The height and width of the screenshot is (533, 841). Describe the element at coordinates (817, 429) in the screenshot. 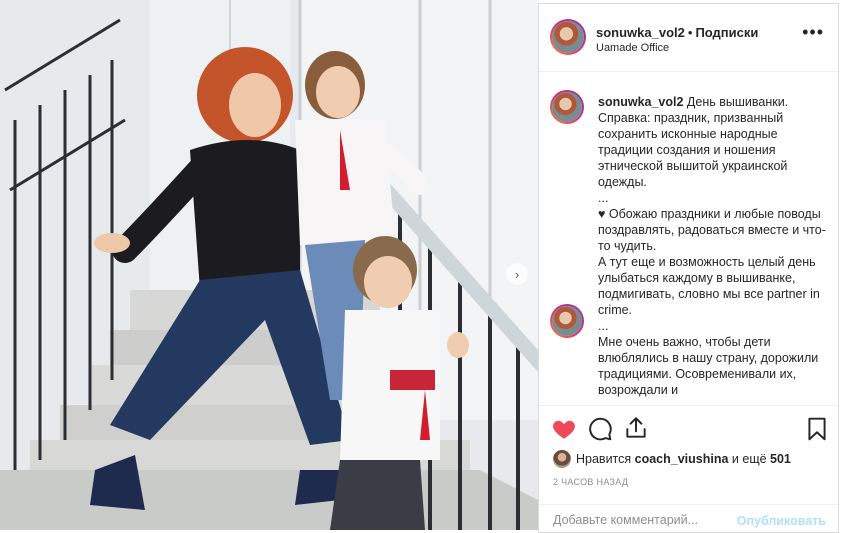

I see `bookmark-icon` at that location.